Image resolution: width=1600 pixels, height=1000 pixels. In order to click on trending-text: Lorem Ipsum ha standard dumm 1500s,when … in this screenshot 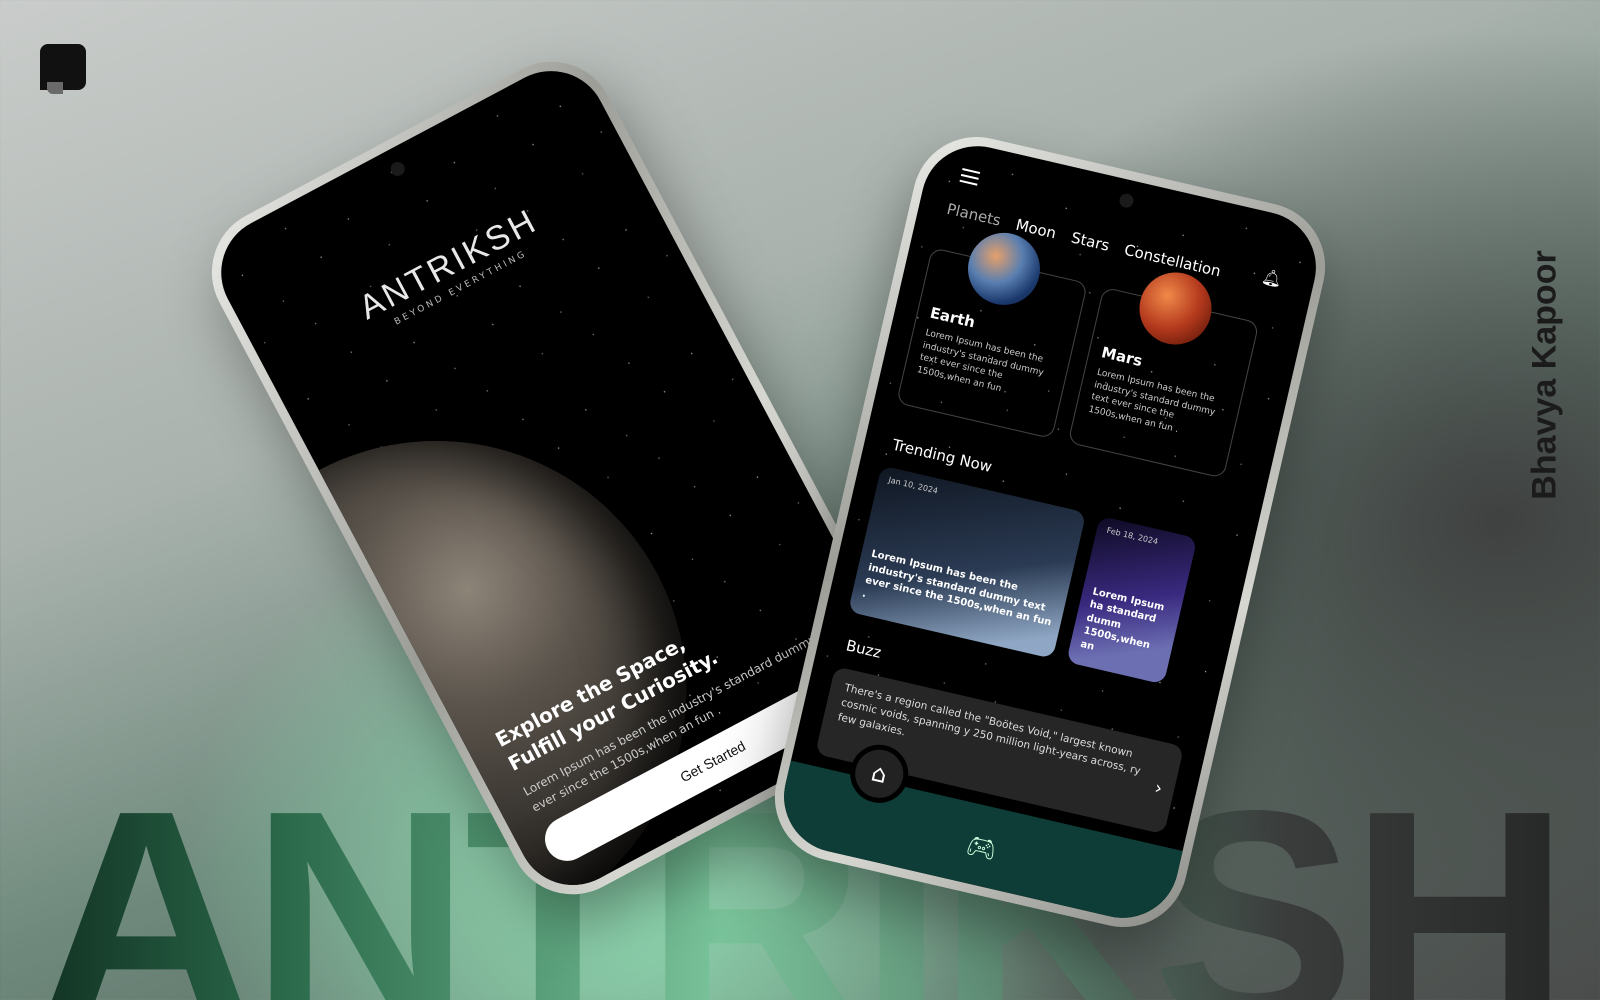, I will do `click(1122, 619)`.